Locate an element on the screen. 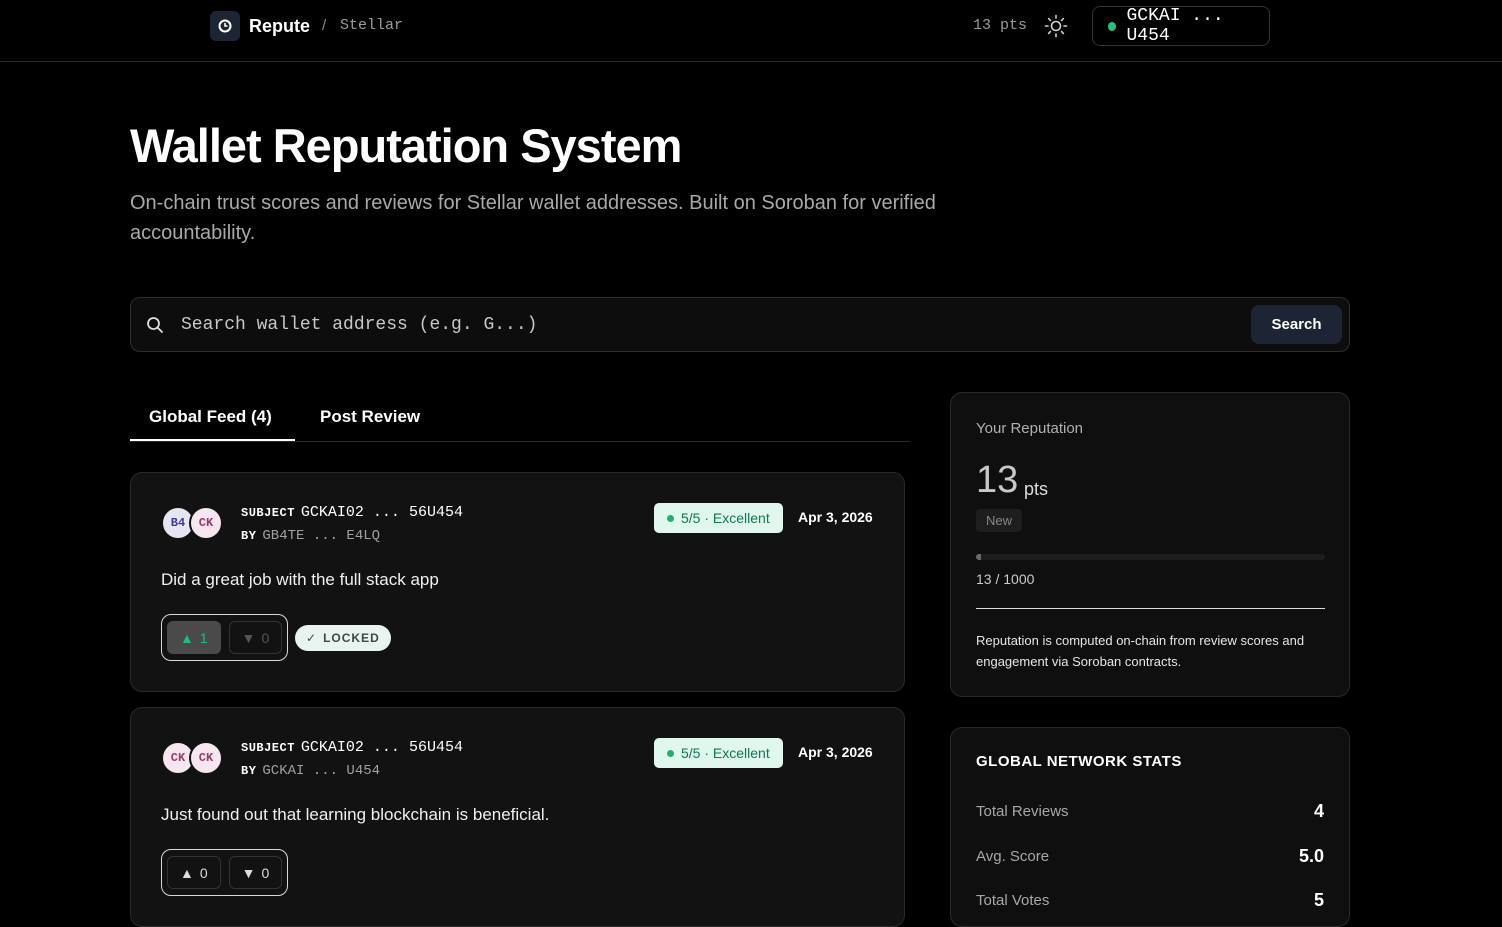  reputation-level-badge: New is located at coordinates (999, 520).